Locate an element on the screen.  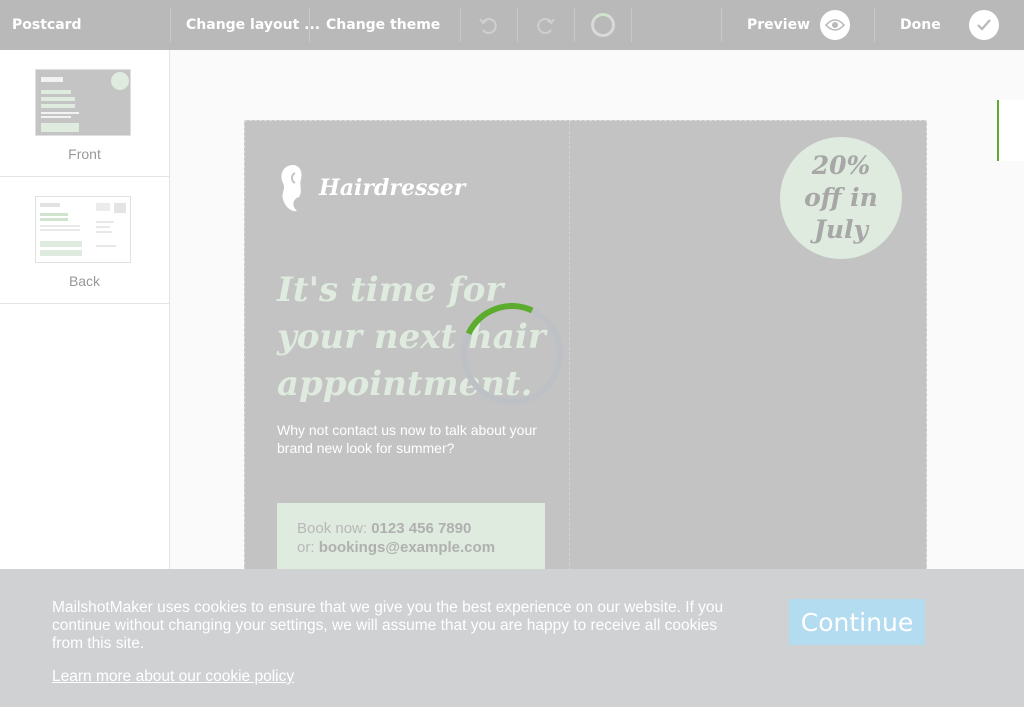
booking-phone: 0123 456 7890 is located at coordinates (421, 528).